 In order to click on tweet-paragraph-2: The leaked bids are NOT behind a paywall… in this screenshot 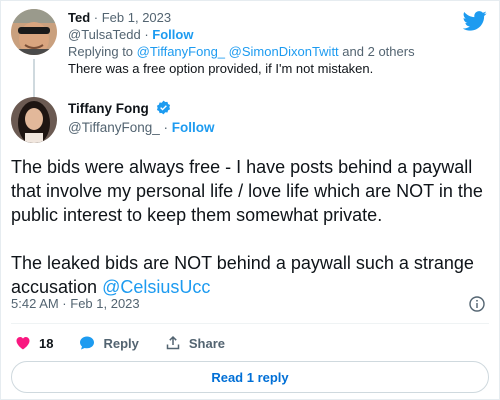, I will do `click(249, 275)`.